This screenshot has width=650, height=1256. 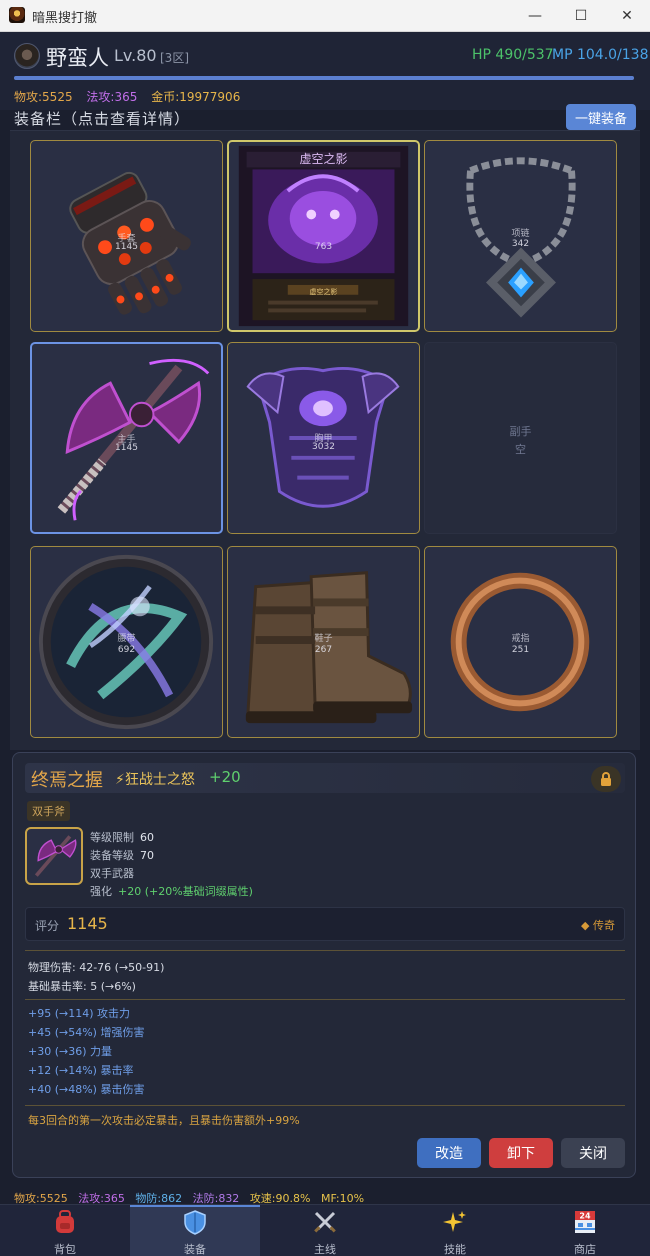 I want to click on xp-bar-fill, so click(x=324, y=78).